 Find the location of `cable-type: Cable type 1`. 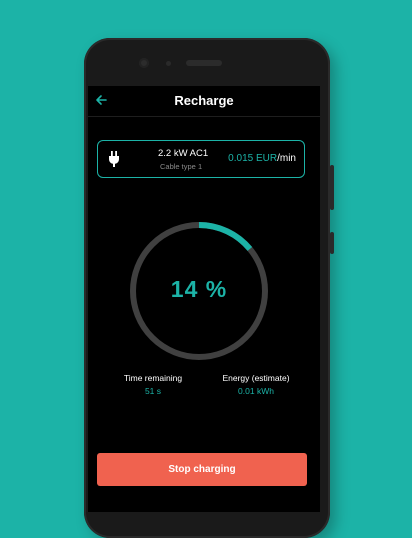

cable-type: Cable type 1 is located at coordinates (181, 166).